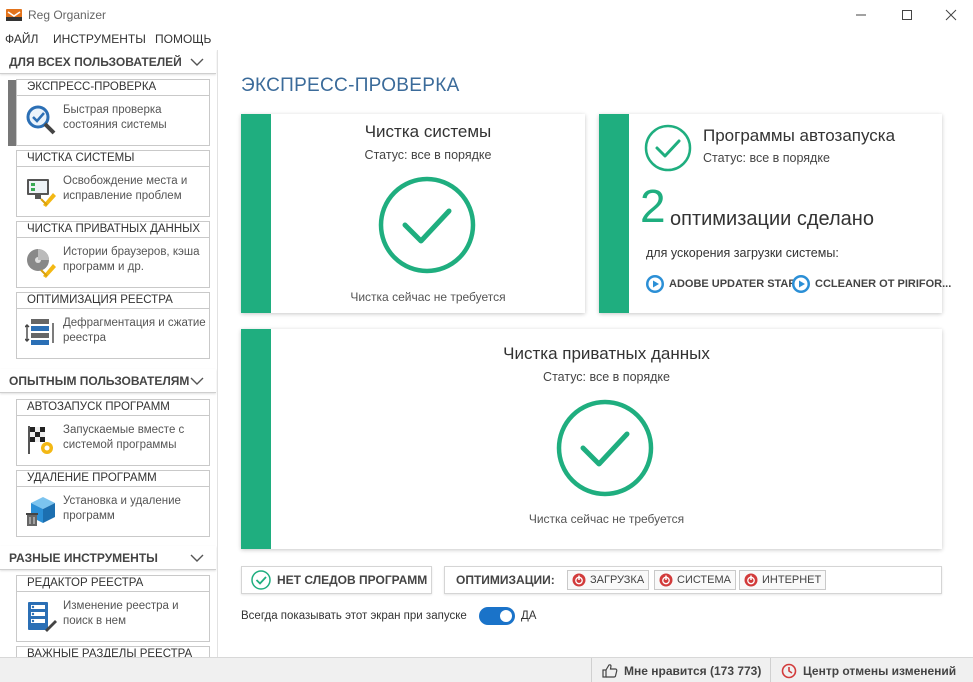 This screenshot has height=682, width=973. Describe the element at coordinates (113, 230) in the screenshot. I see `tool-name: ЧИСТКА ПРИВАТНЫХ ДАННЫХ` at that location.